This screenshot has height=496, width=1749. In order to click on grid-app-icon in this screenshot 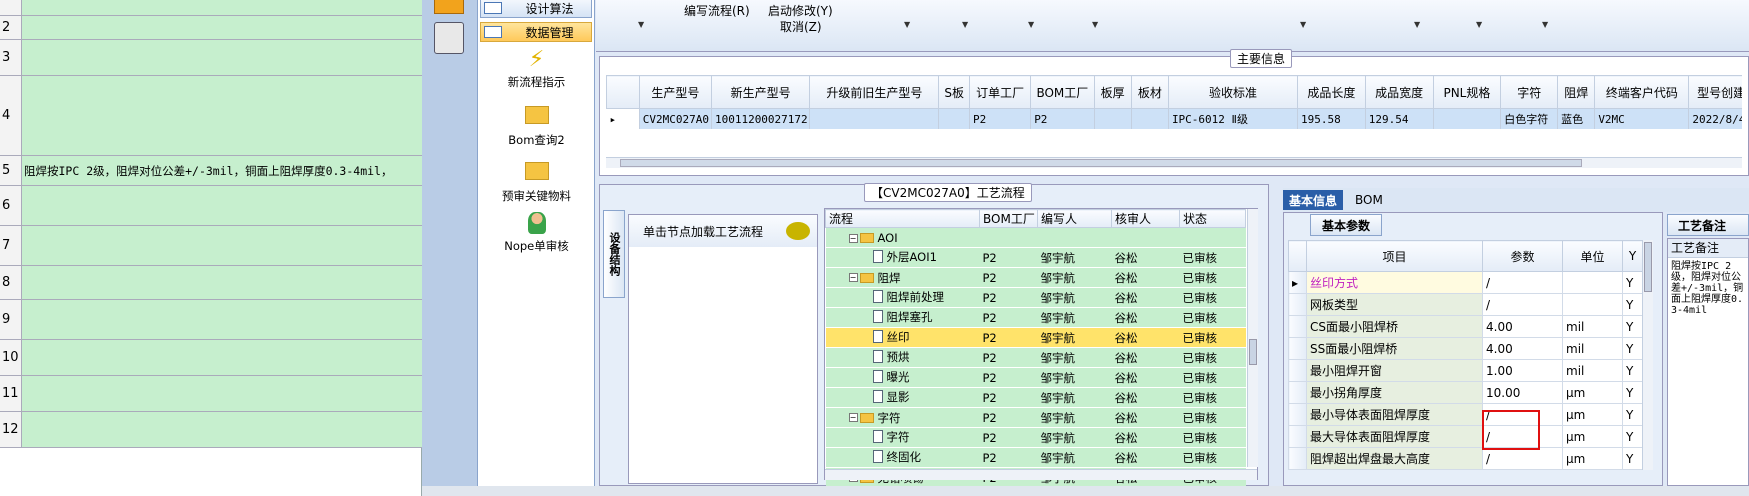, I will do `click(449, 7)`.